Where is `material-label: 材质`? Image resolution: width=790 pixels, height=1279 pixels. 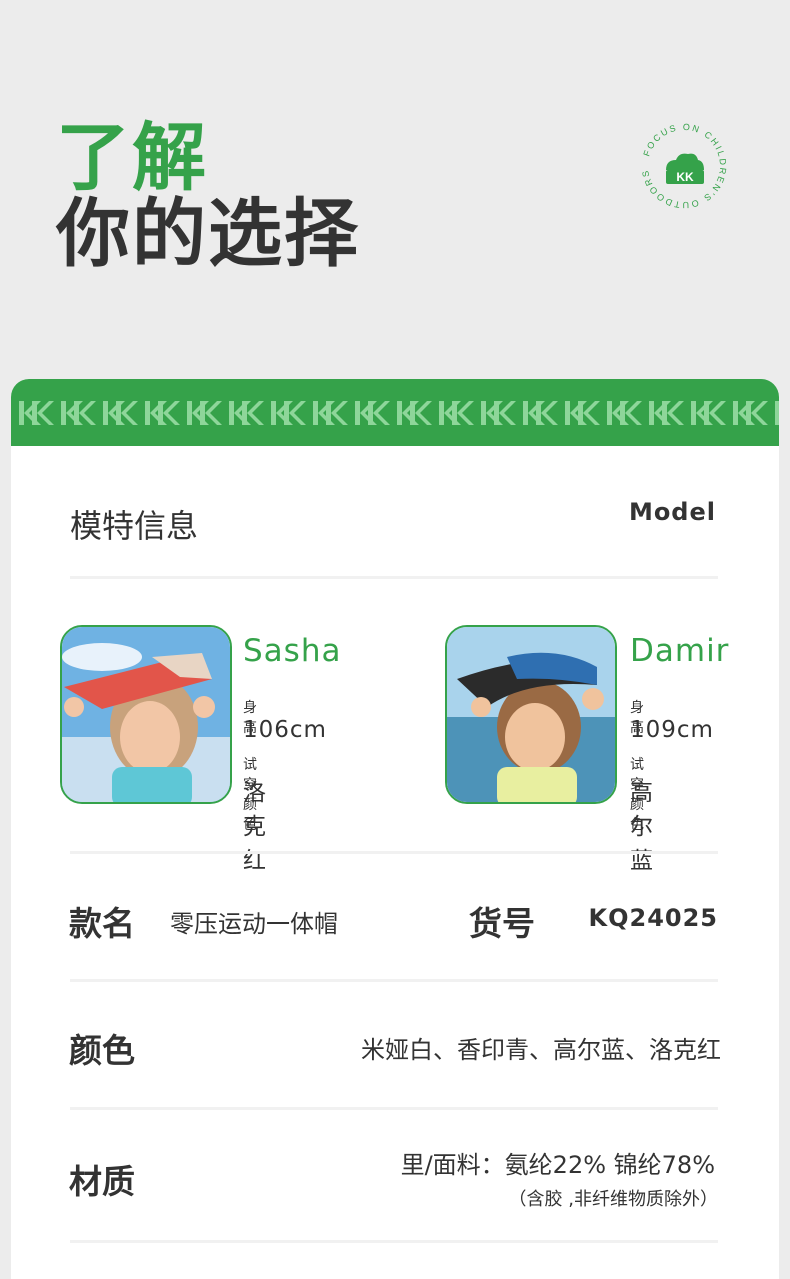 material-label: 材质 is located at coordinates (102, 1181).